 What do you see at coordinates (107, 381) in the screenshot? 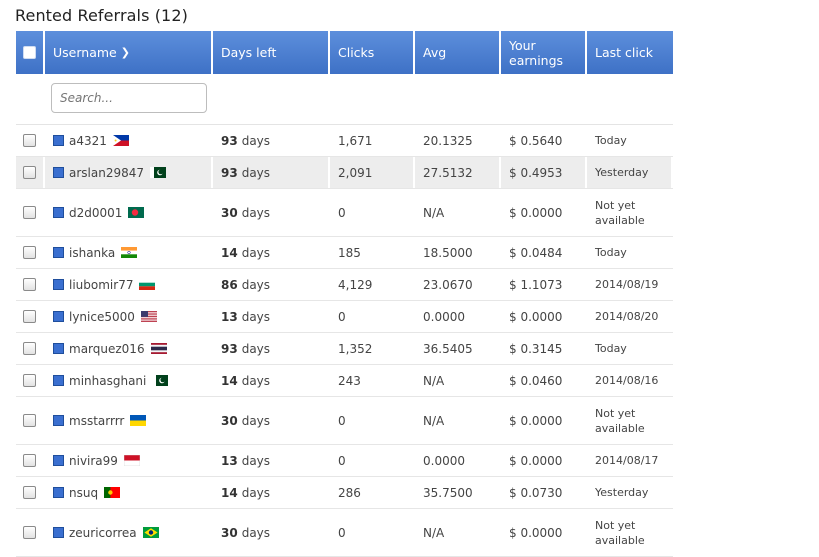
I see `username: minhasghani` at bounding box center [107, 381].